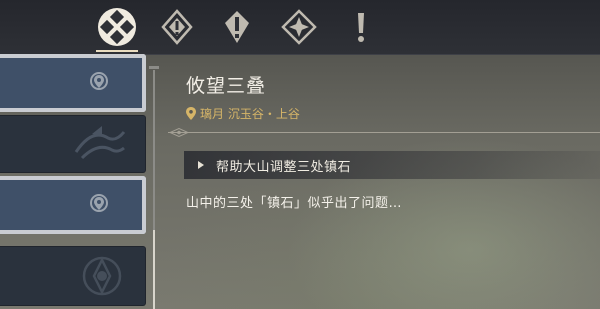  I want to click on tab-event-quest, so click(361, 27).